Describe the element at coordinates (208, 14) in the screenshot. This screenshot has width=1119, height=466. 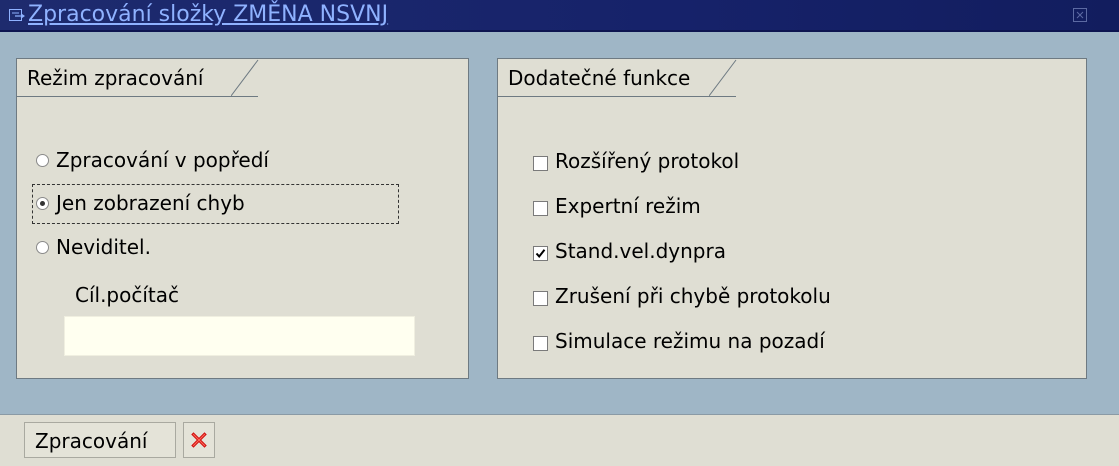
I see `window-title: Zpracování složky ZMĚNA NSVNJ` at that location.